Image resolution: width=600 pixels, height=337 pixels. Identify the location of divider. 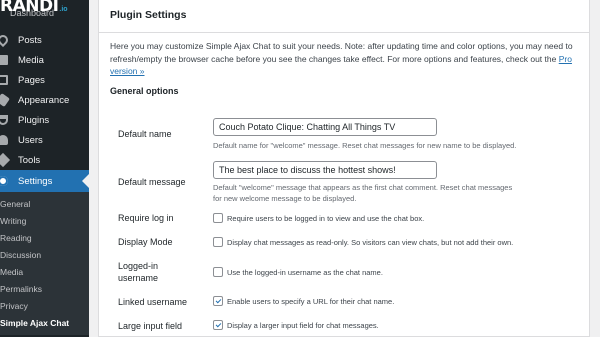
(344, 32).